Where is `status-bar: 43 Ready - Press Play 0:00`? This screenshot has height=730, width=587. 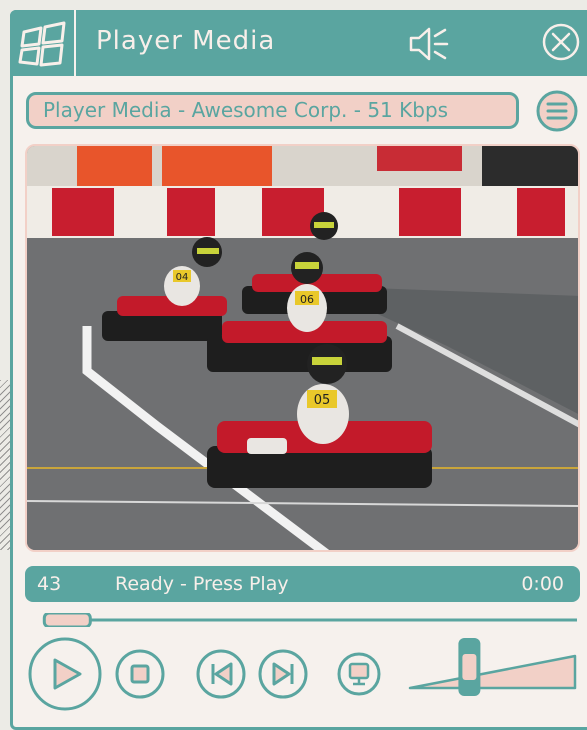 status-bar: 43 Ready - Press Play 0:00 is located at coordinates (302, 584).